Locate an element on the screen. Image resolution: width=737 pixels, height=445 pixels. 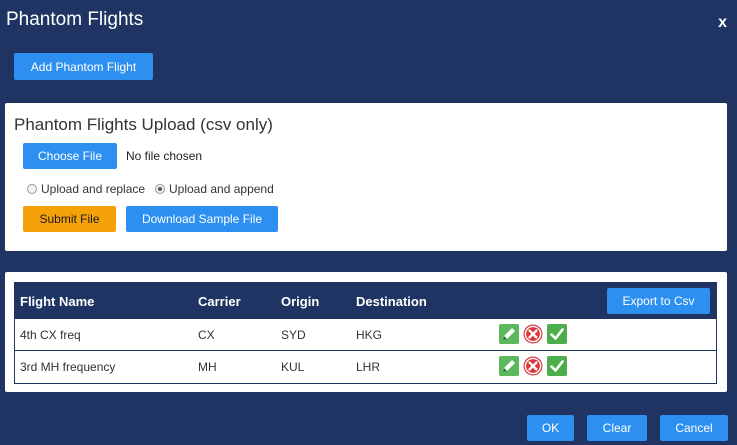
upload-append-option: Upload and append is located at coordinates (214, 189).